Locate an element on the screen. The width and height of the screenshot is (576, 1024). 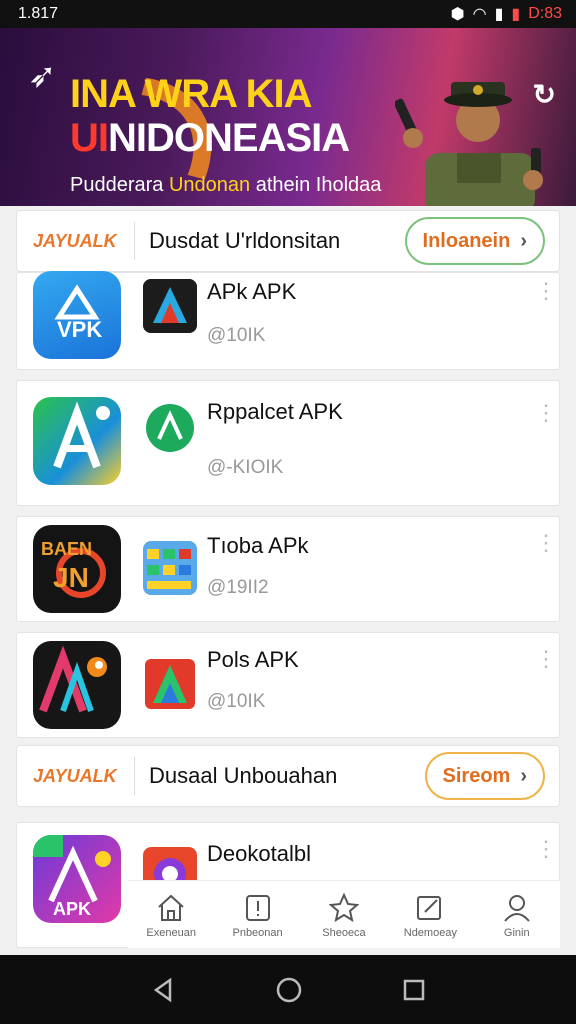
section-title: Dusdat U'rldonsitan is located at coordinates (245, 240).